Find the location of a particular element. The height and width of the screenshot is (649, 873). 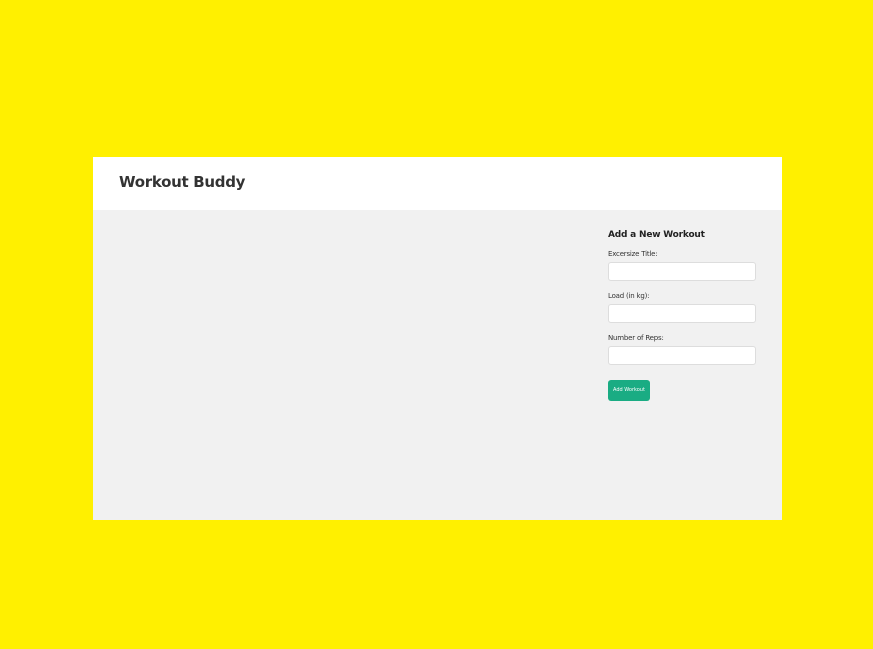

load-label: Load (in kg): is located at coordinates (629, 296).